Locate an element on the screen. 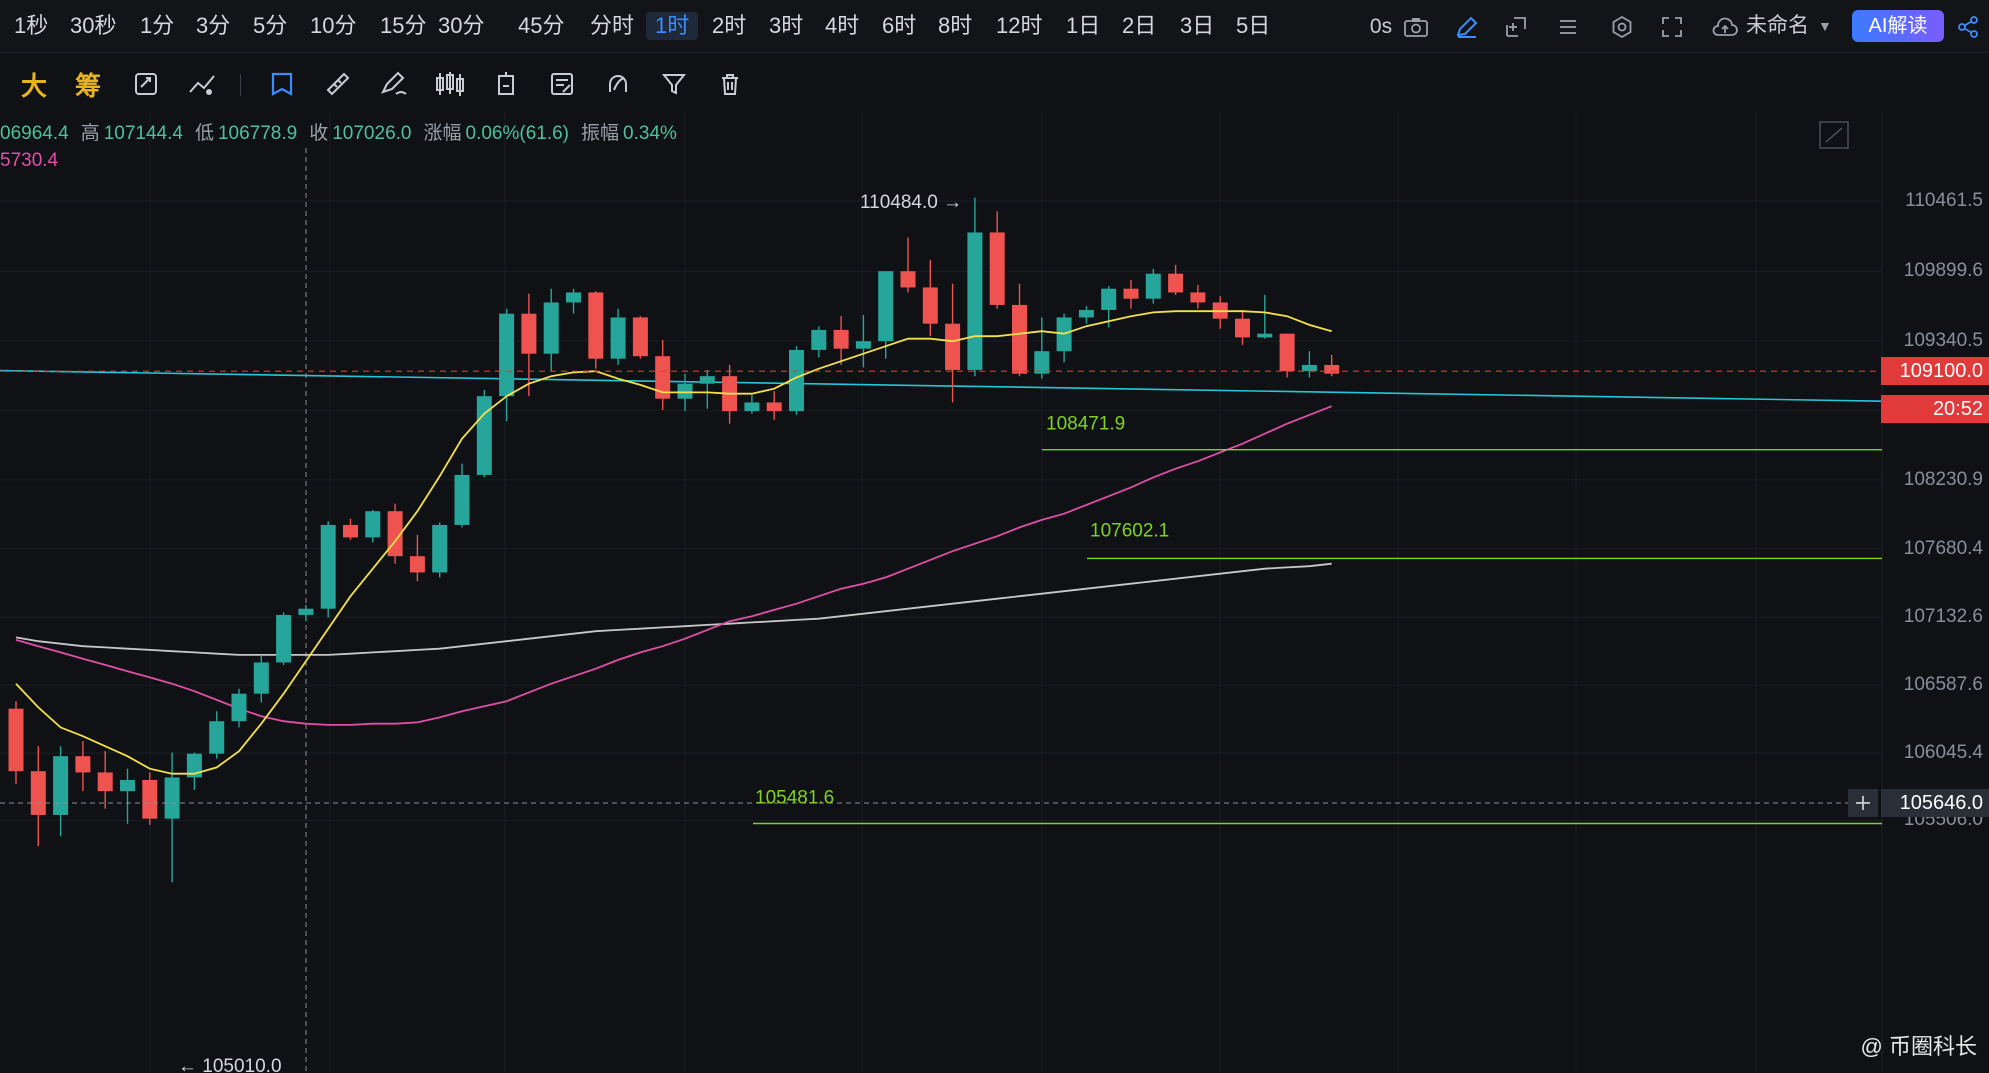 This screenshot has width=1989, height=1073. timeframe-12: 3时 is located at coordinates (786, 26).